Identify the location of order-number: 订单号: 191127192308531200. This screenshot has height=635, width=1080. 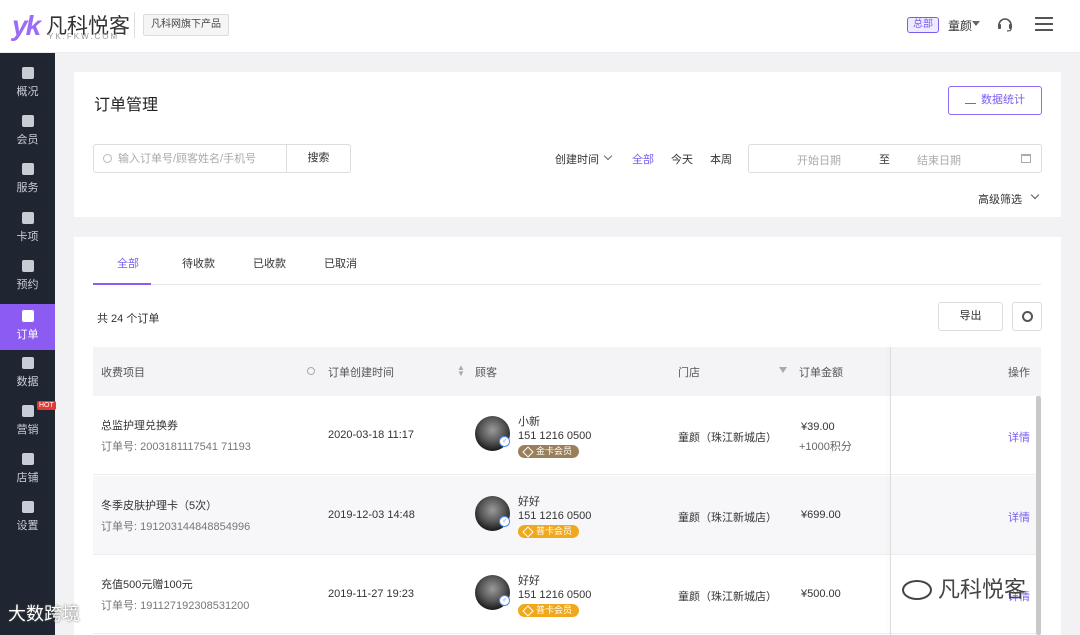
(175, 606).